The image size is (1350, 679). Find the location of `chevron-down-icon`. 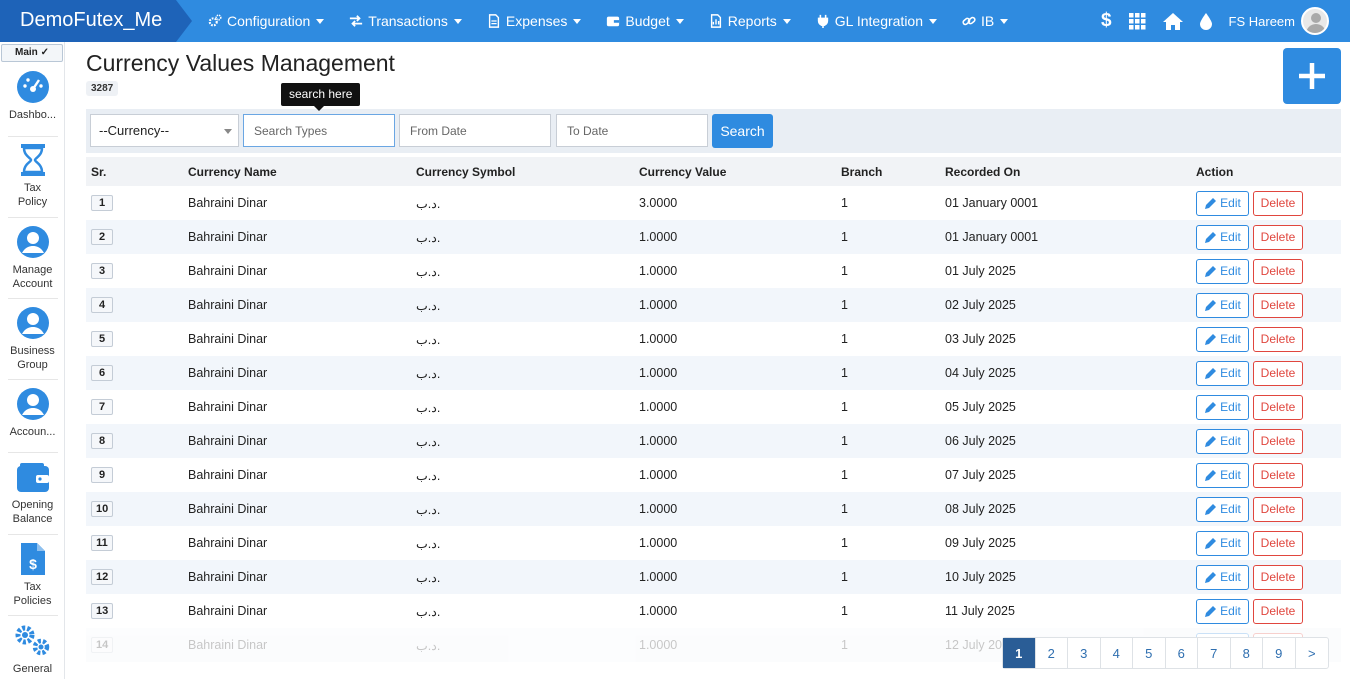

chevron-down-icon is located at coordinates (320, 21).